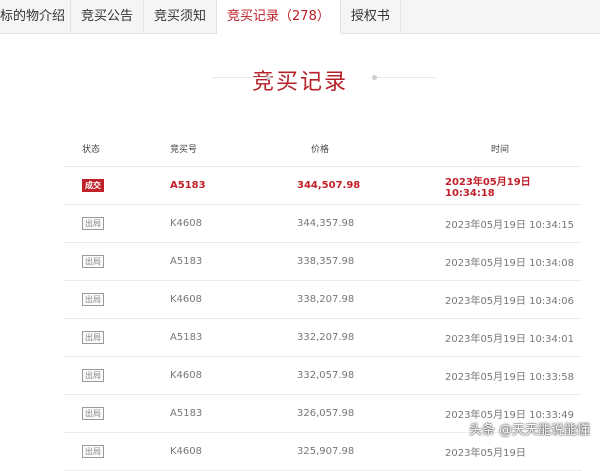  I want to click on bid-time: 2023年05月19日 10:34:18, so click(505, 185).